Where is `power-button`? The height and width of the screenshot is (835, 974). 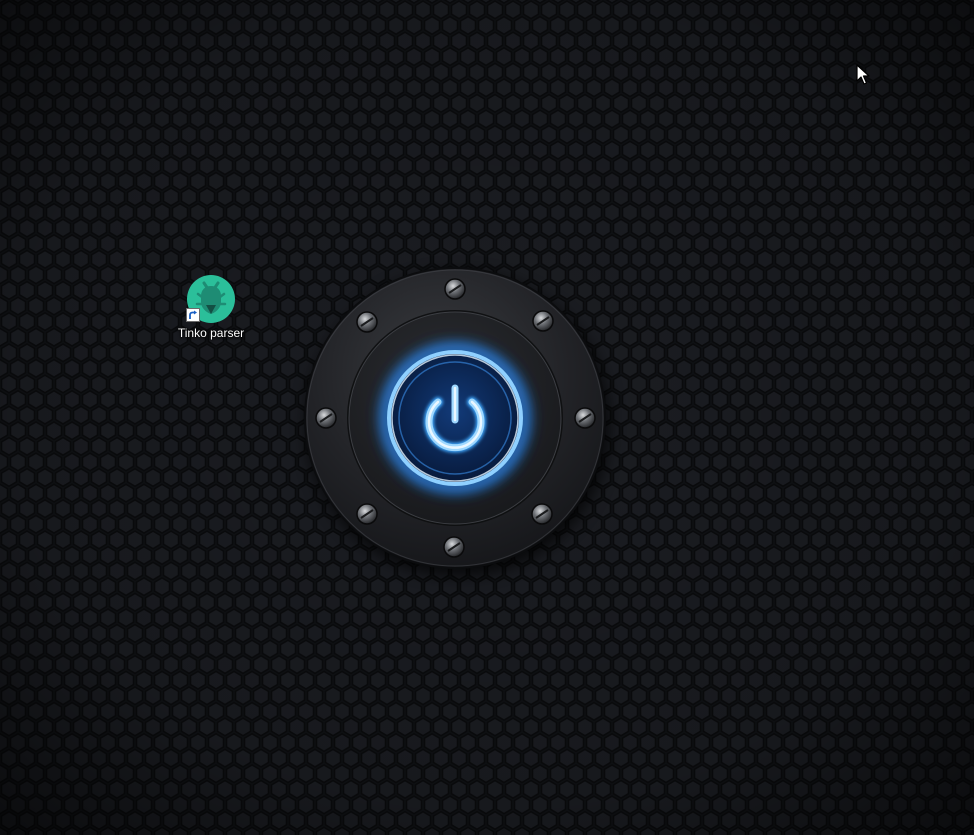 power-button is located at coordinates (455, 417).